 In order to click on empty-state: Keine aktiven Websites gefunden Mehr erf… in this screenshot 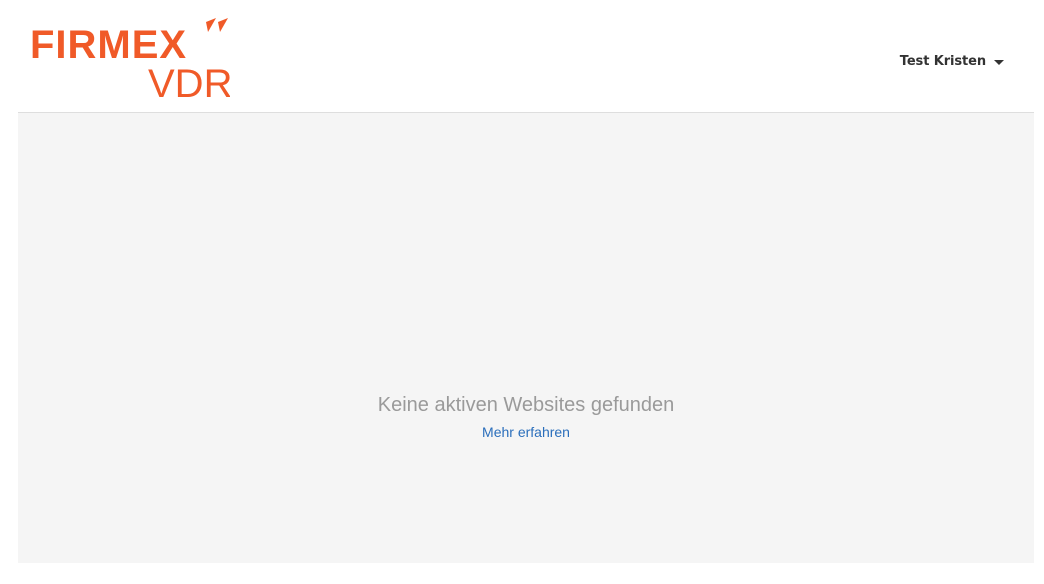, I will do `click(526, 417)`.